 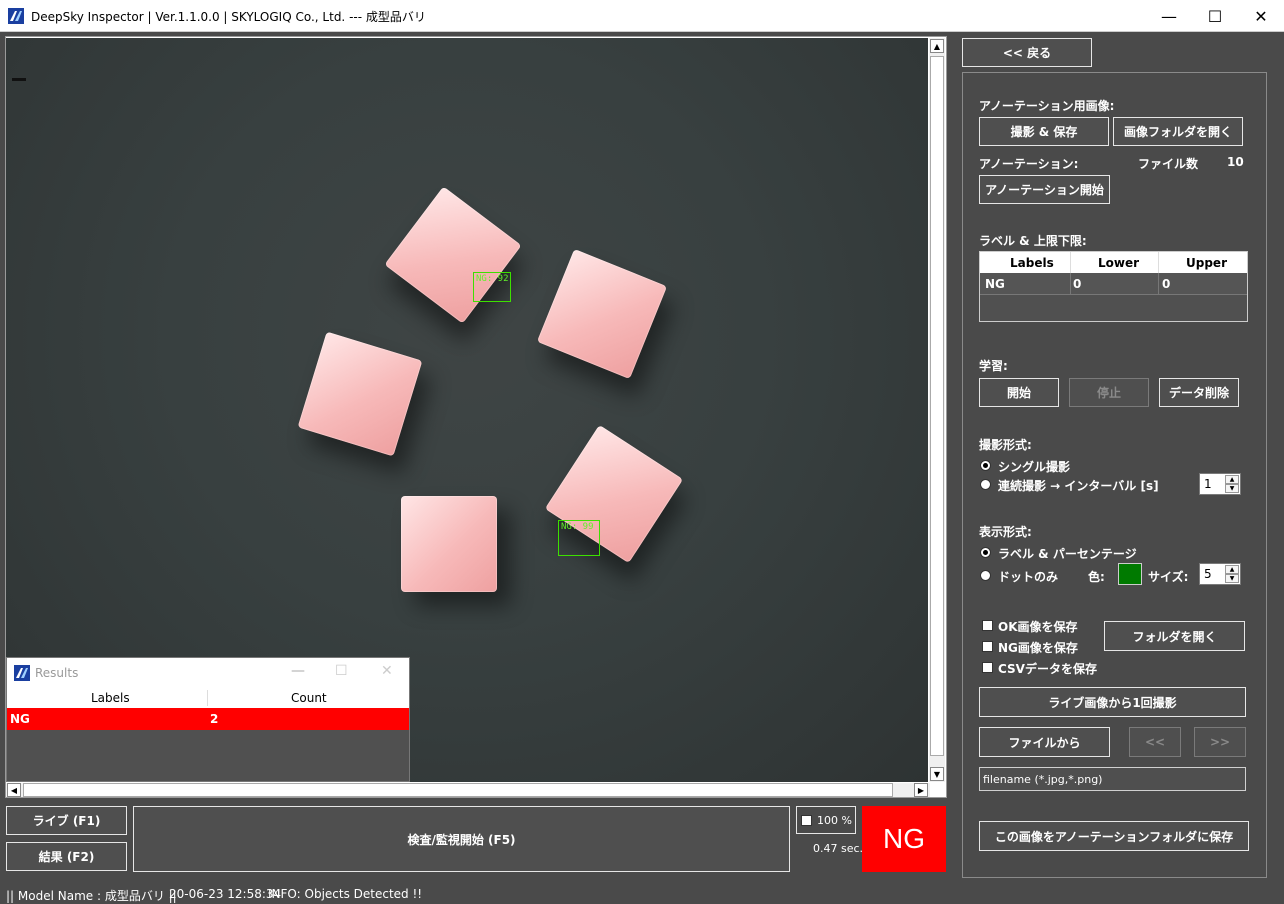 What do you see at coordinates (208, 698) in the screenshot?
I see `results-header: Labels Count` at bounding box center [208, 698].